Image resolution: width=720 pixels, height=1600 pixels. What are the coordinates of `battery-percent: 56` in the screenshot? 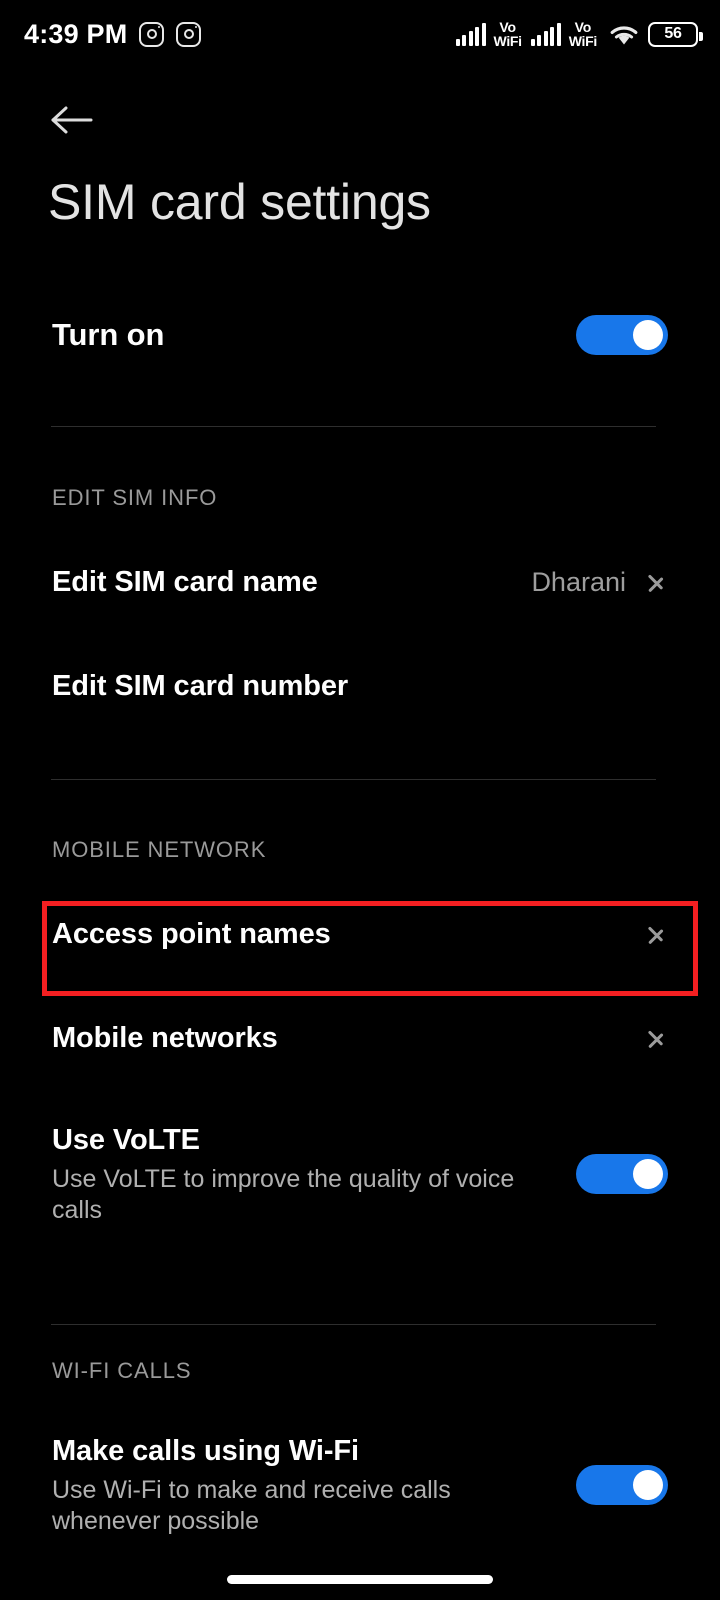 It's located at (673, 33).